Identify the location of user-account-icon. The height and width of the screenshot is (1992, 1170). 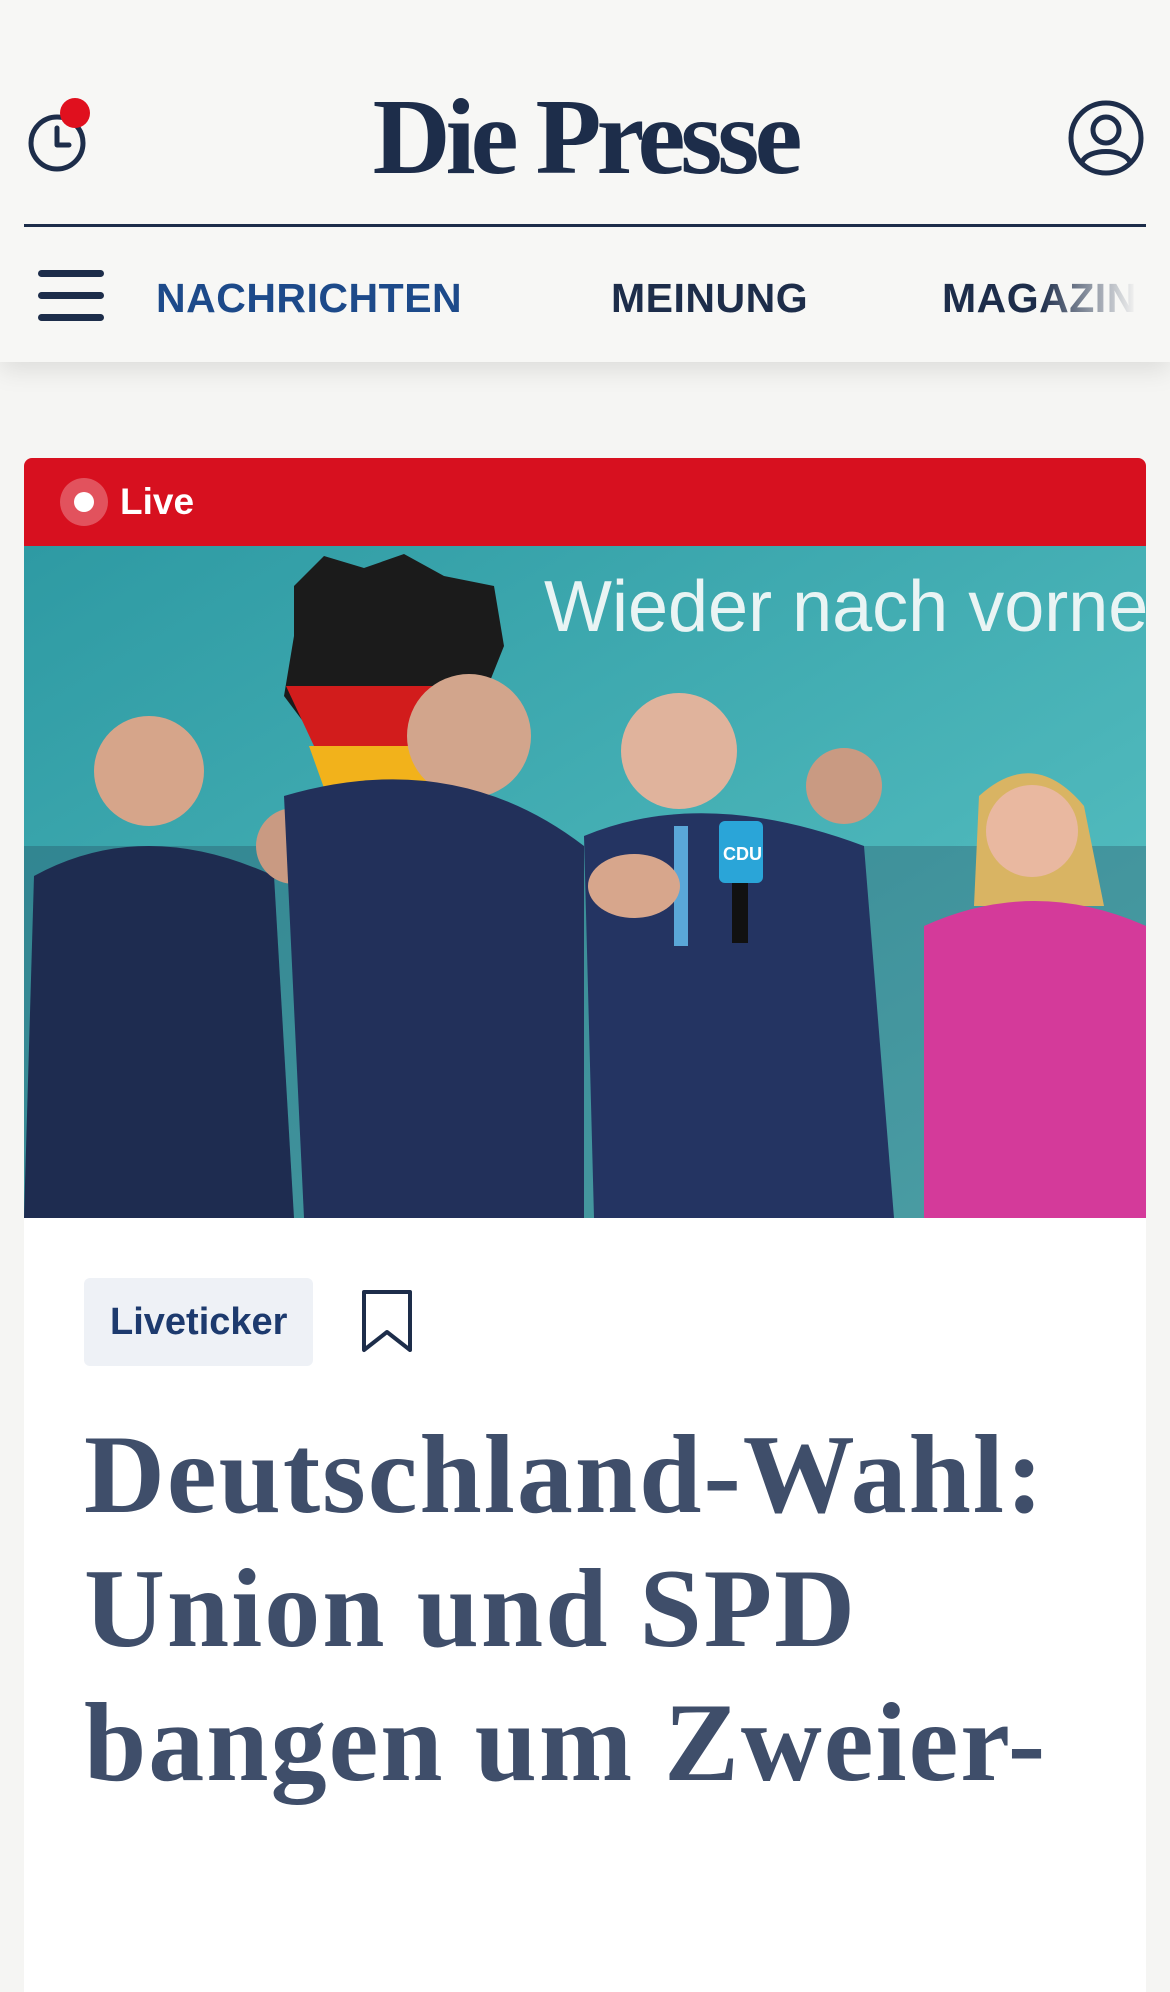
(1106, 138).